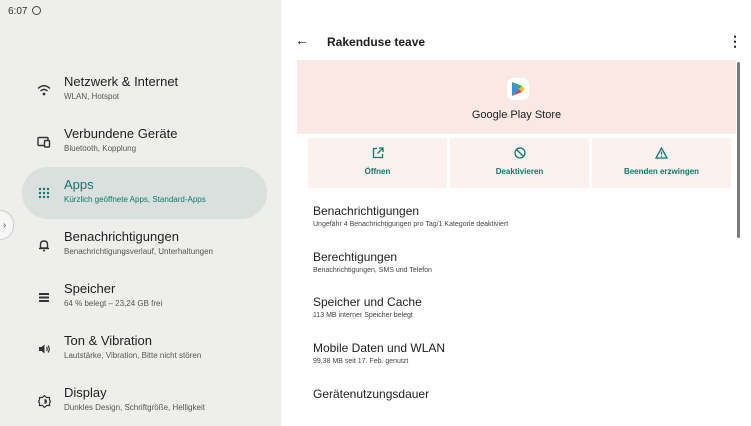  I want to click on row-title: Berechtigungen, so click(355, 257).